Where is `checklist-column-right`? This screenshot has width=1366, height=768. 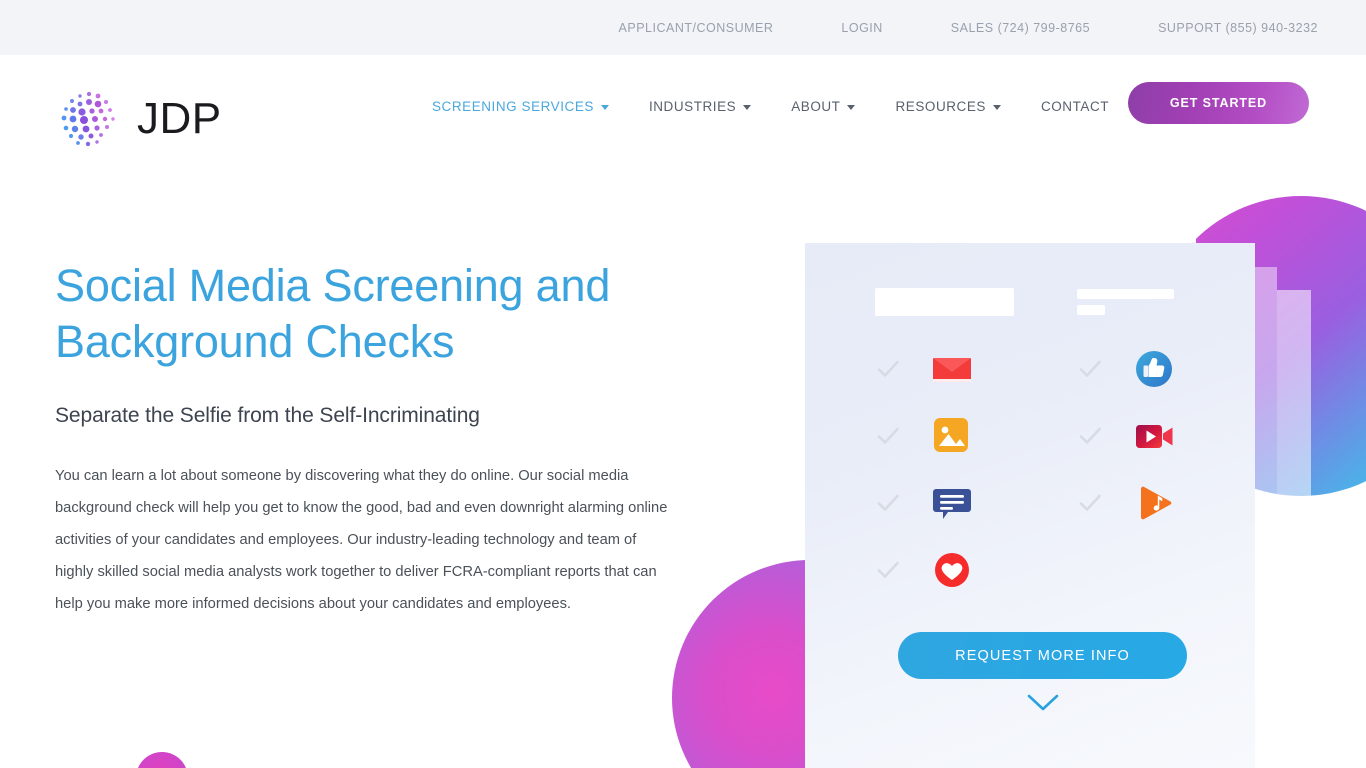
checklist-column-right is located at coordinates (1127, 435).